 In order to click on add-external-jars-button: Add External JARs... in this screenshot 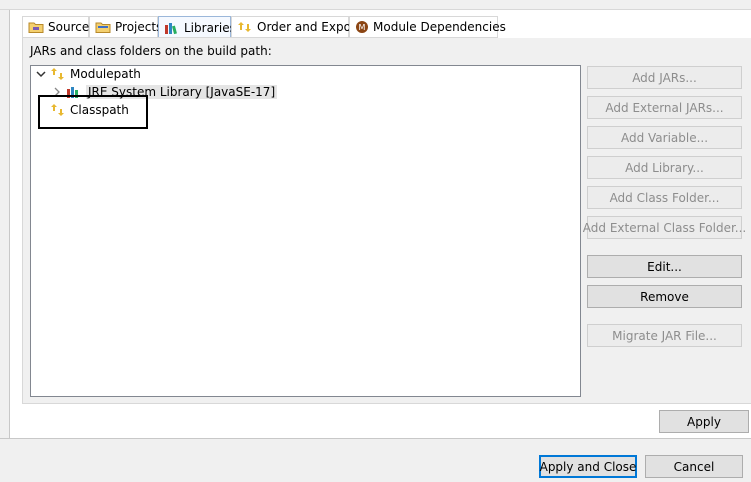, I will do `click(664, 107)`.